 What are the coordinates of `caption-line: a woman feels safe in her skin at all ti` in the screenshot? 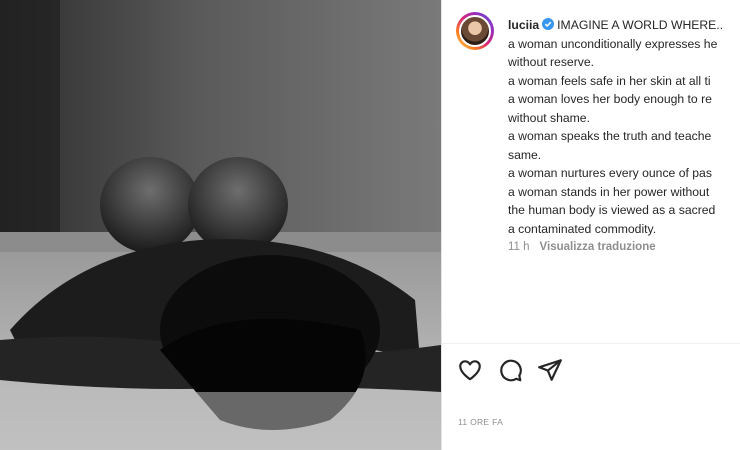 It's located at (609, 80).